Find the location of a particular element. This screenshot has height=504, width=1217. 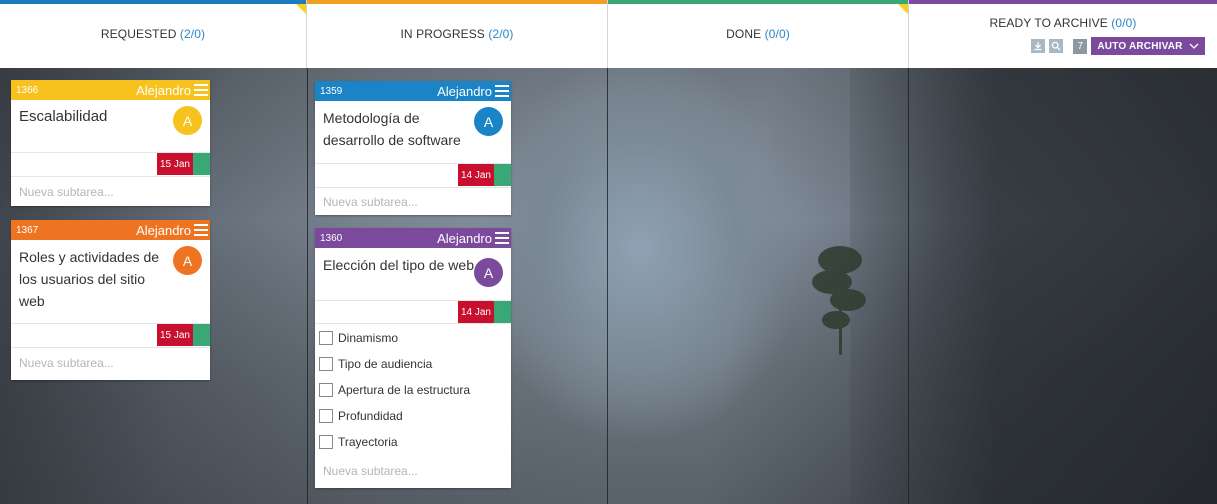

card-header: 1359 Alejandro is located at coordinates (413, 91).